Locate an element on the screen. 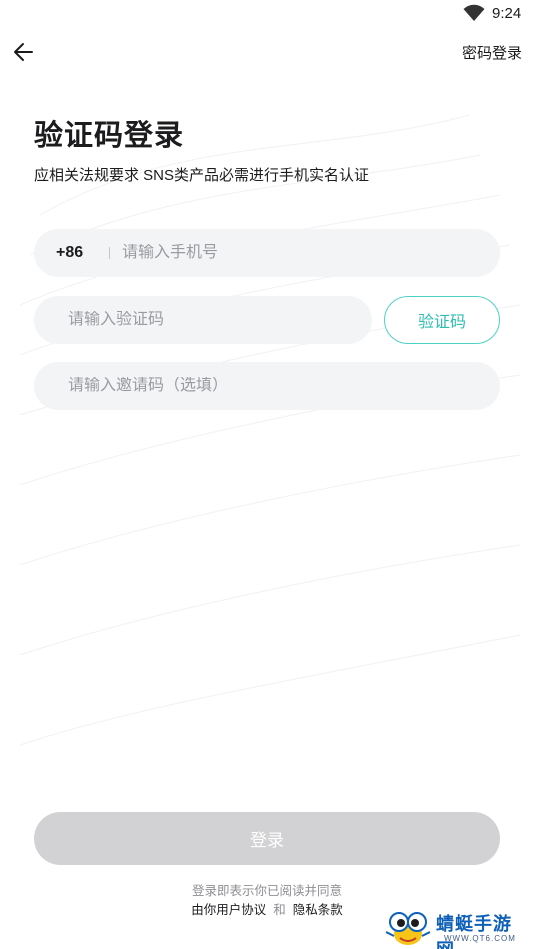  invite-code-input is located at coordinates (284, 386).